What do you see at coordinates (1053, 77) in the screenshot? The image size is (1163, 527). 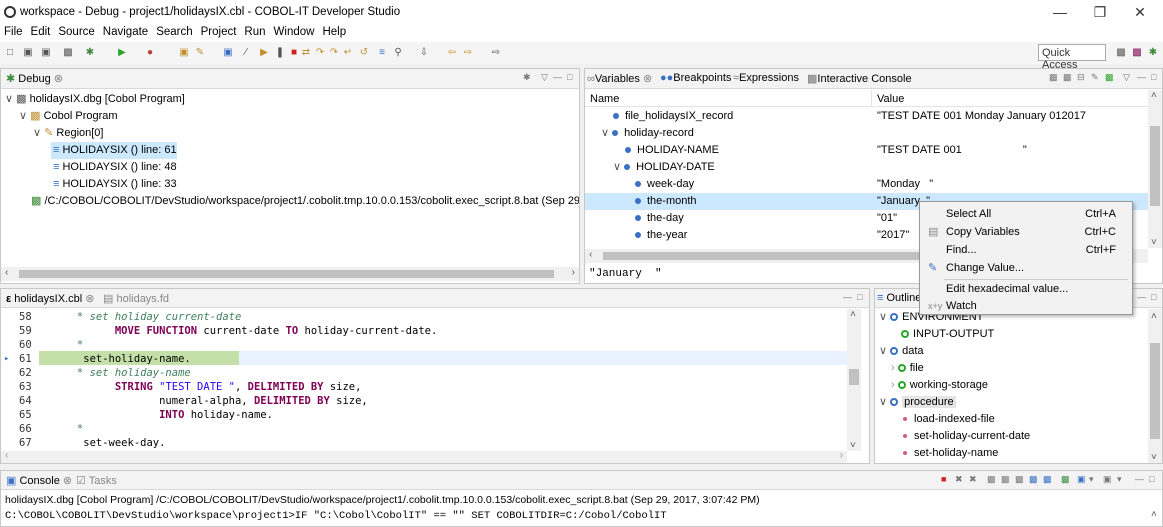 I see `show-types-icon: ▩` at bounding box center [1053, 77].